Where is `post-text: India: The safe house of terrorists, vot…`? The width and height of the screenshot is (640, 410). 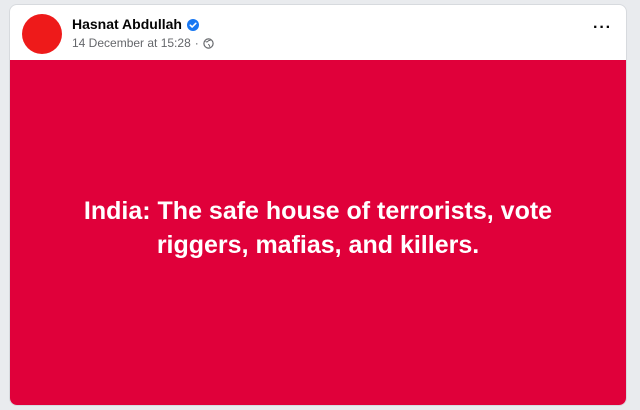 post-text: India: The safe house of terrorists, vot… is located at coordinates (318, 227).